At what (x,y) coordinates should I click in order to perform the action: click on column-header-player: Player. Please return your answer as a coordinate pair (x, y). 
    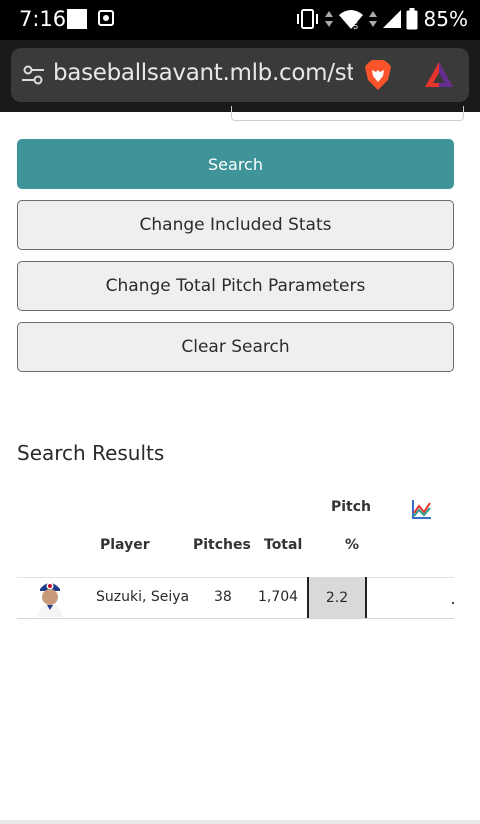
    Looking at the image, I should click on (125, 545).